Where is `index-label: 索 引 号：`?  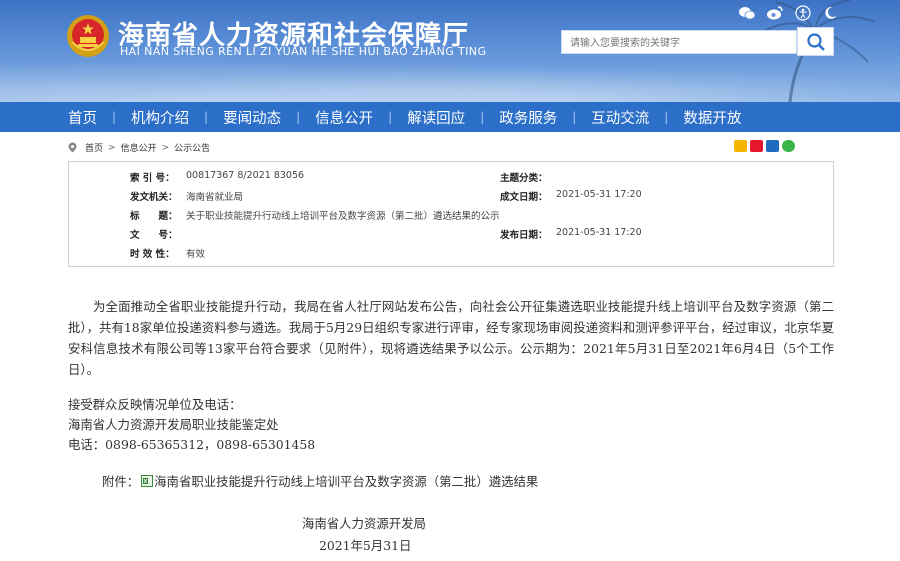 index-label: 索 引 号： is located at coordinates (152, 178).